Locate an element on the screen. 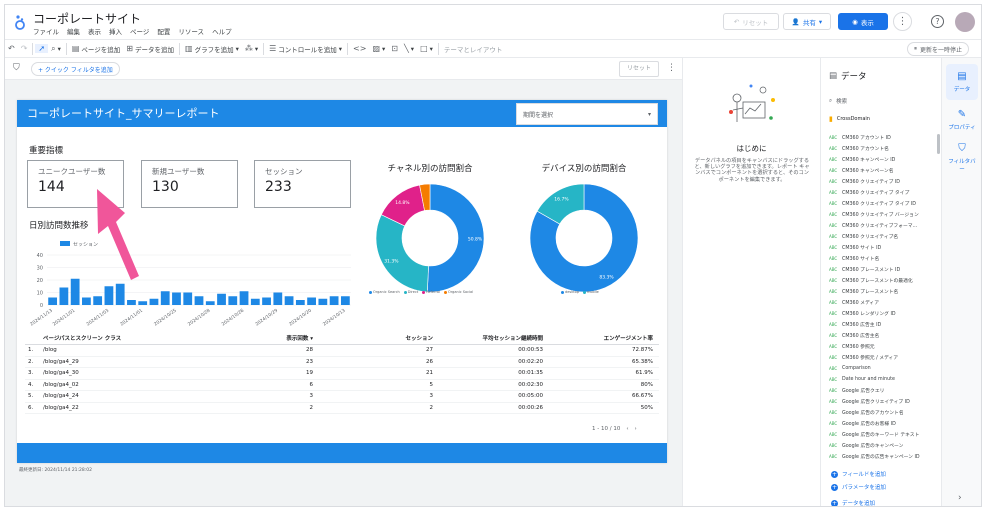  menu-arrange: 配置 is located at coordinates (163, 31).